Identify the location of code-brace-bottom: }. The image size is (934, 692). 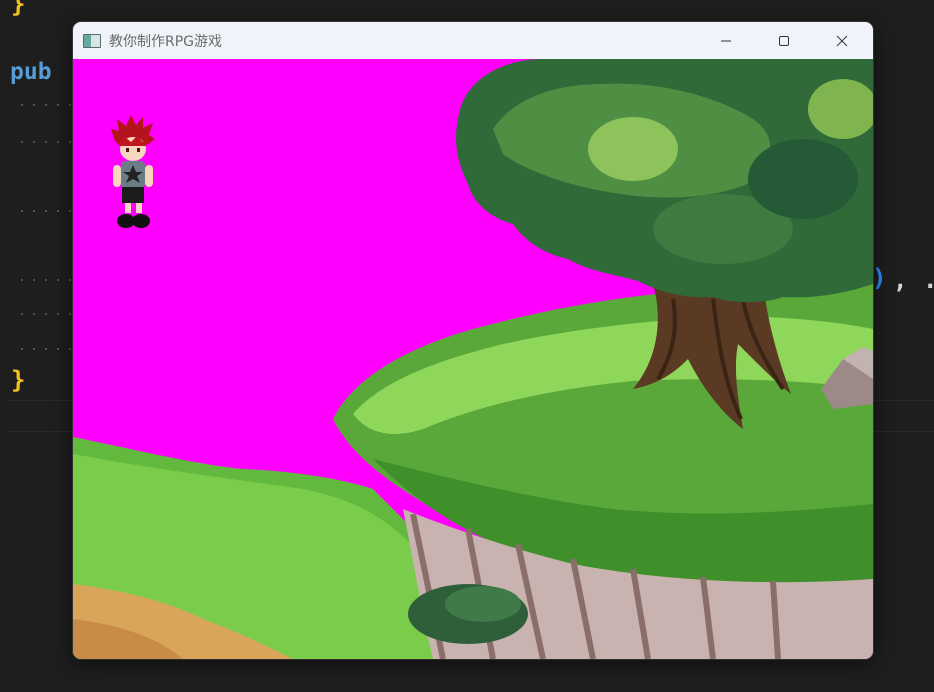
(18, 380).